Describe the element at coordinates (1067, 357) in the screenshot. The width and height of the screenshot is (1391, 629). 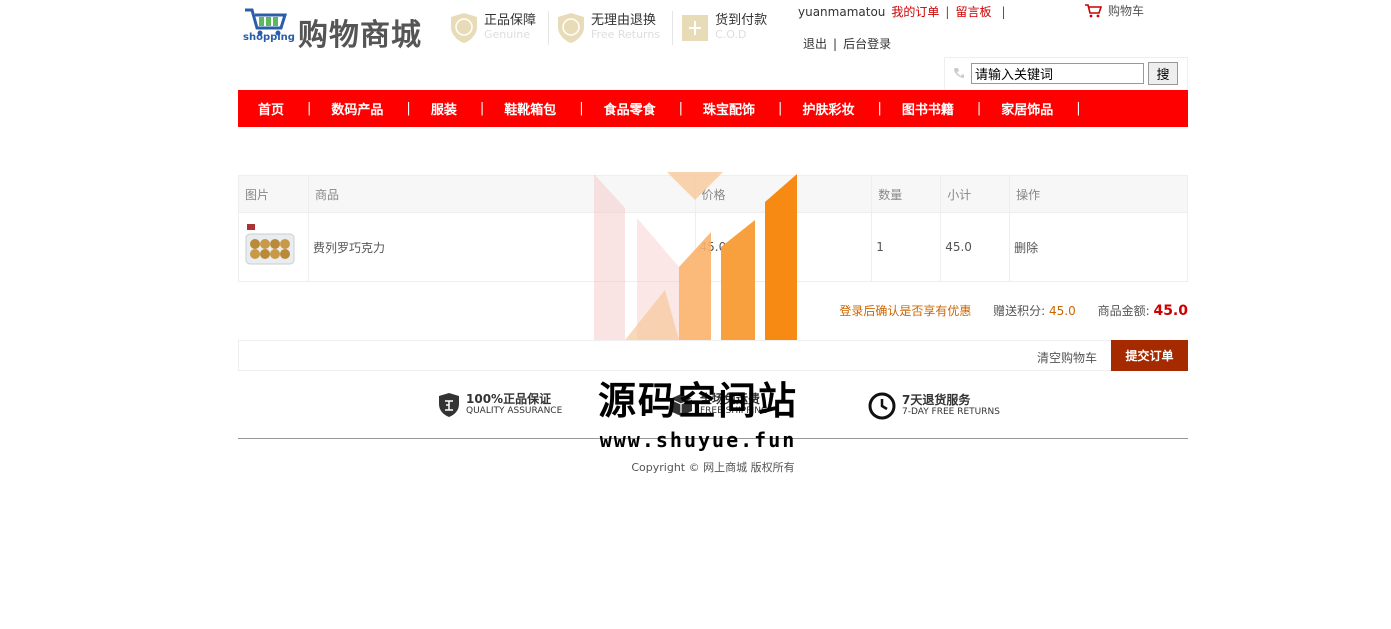
I see `clear-cart-link: 清空购物车` at that location.